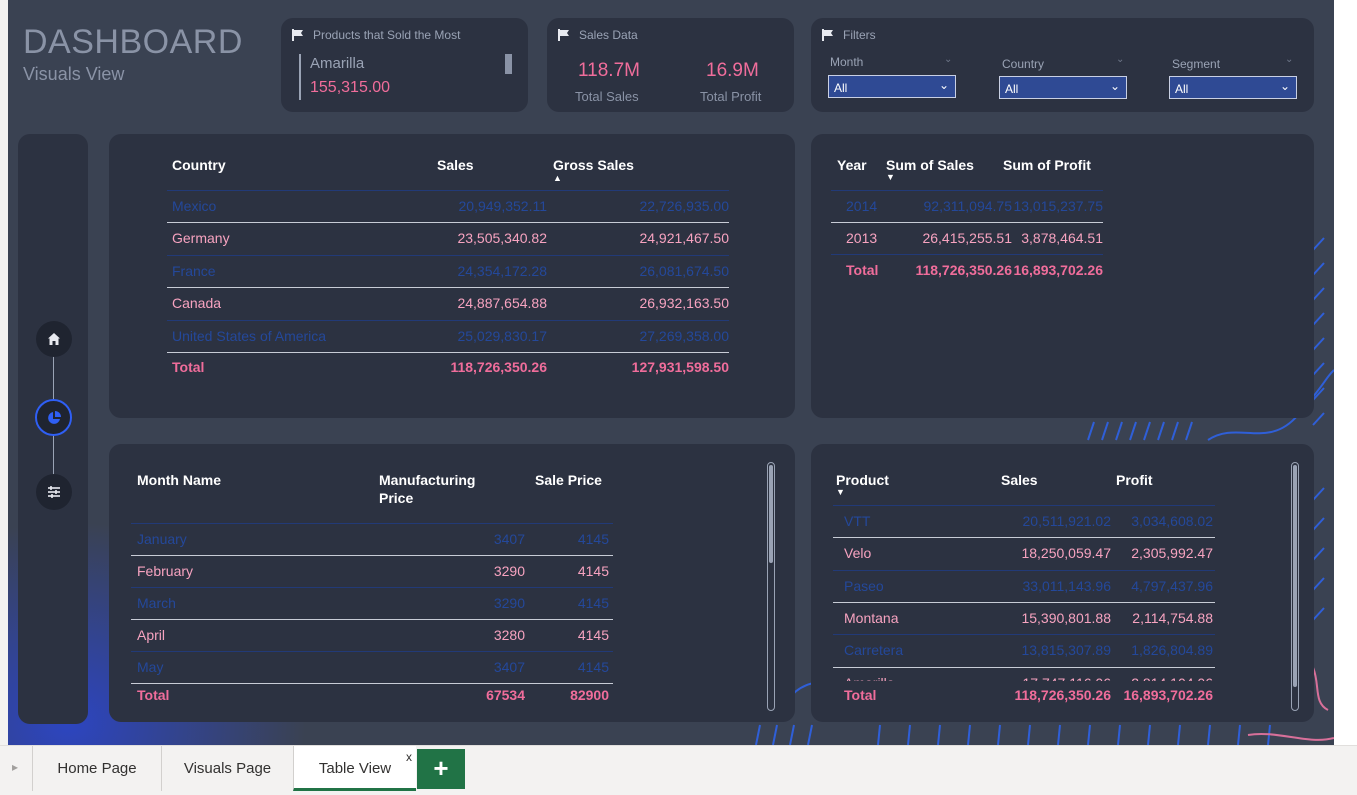  Describe the element at coordinates (448, 206) in the screenshot. I see `table-row: Mexico 20,949,352.11 22,726,935.00` at that location.